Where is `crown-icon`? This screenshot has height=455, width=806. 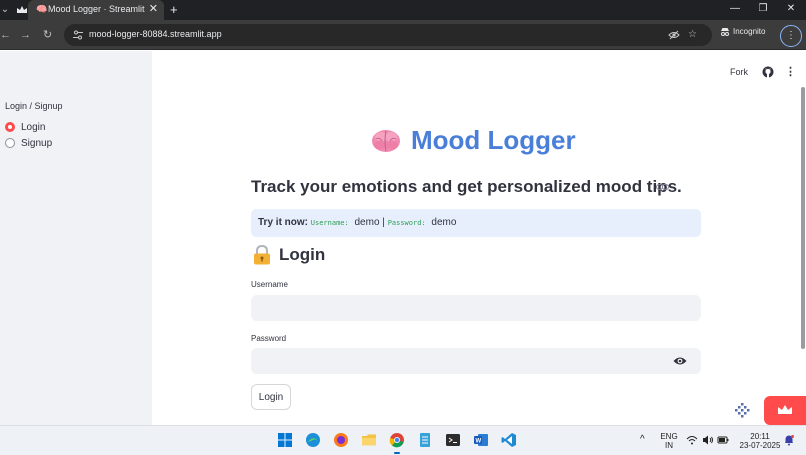 crown-icon is located at coordinates (785, 409).